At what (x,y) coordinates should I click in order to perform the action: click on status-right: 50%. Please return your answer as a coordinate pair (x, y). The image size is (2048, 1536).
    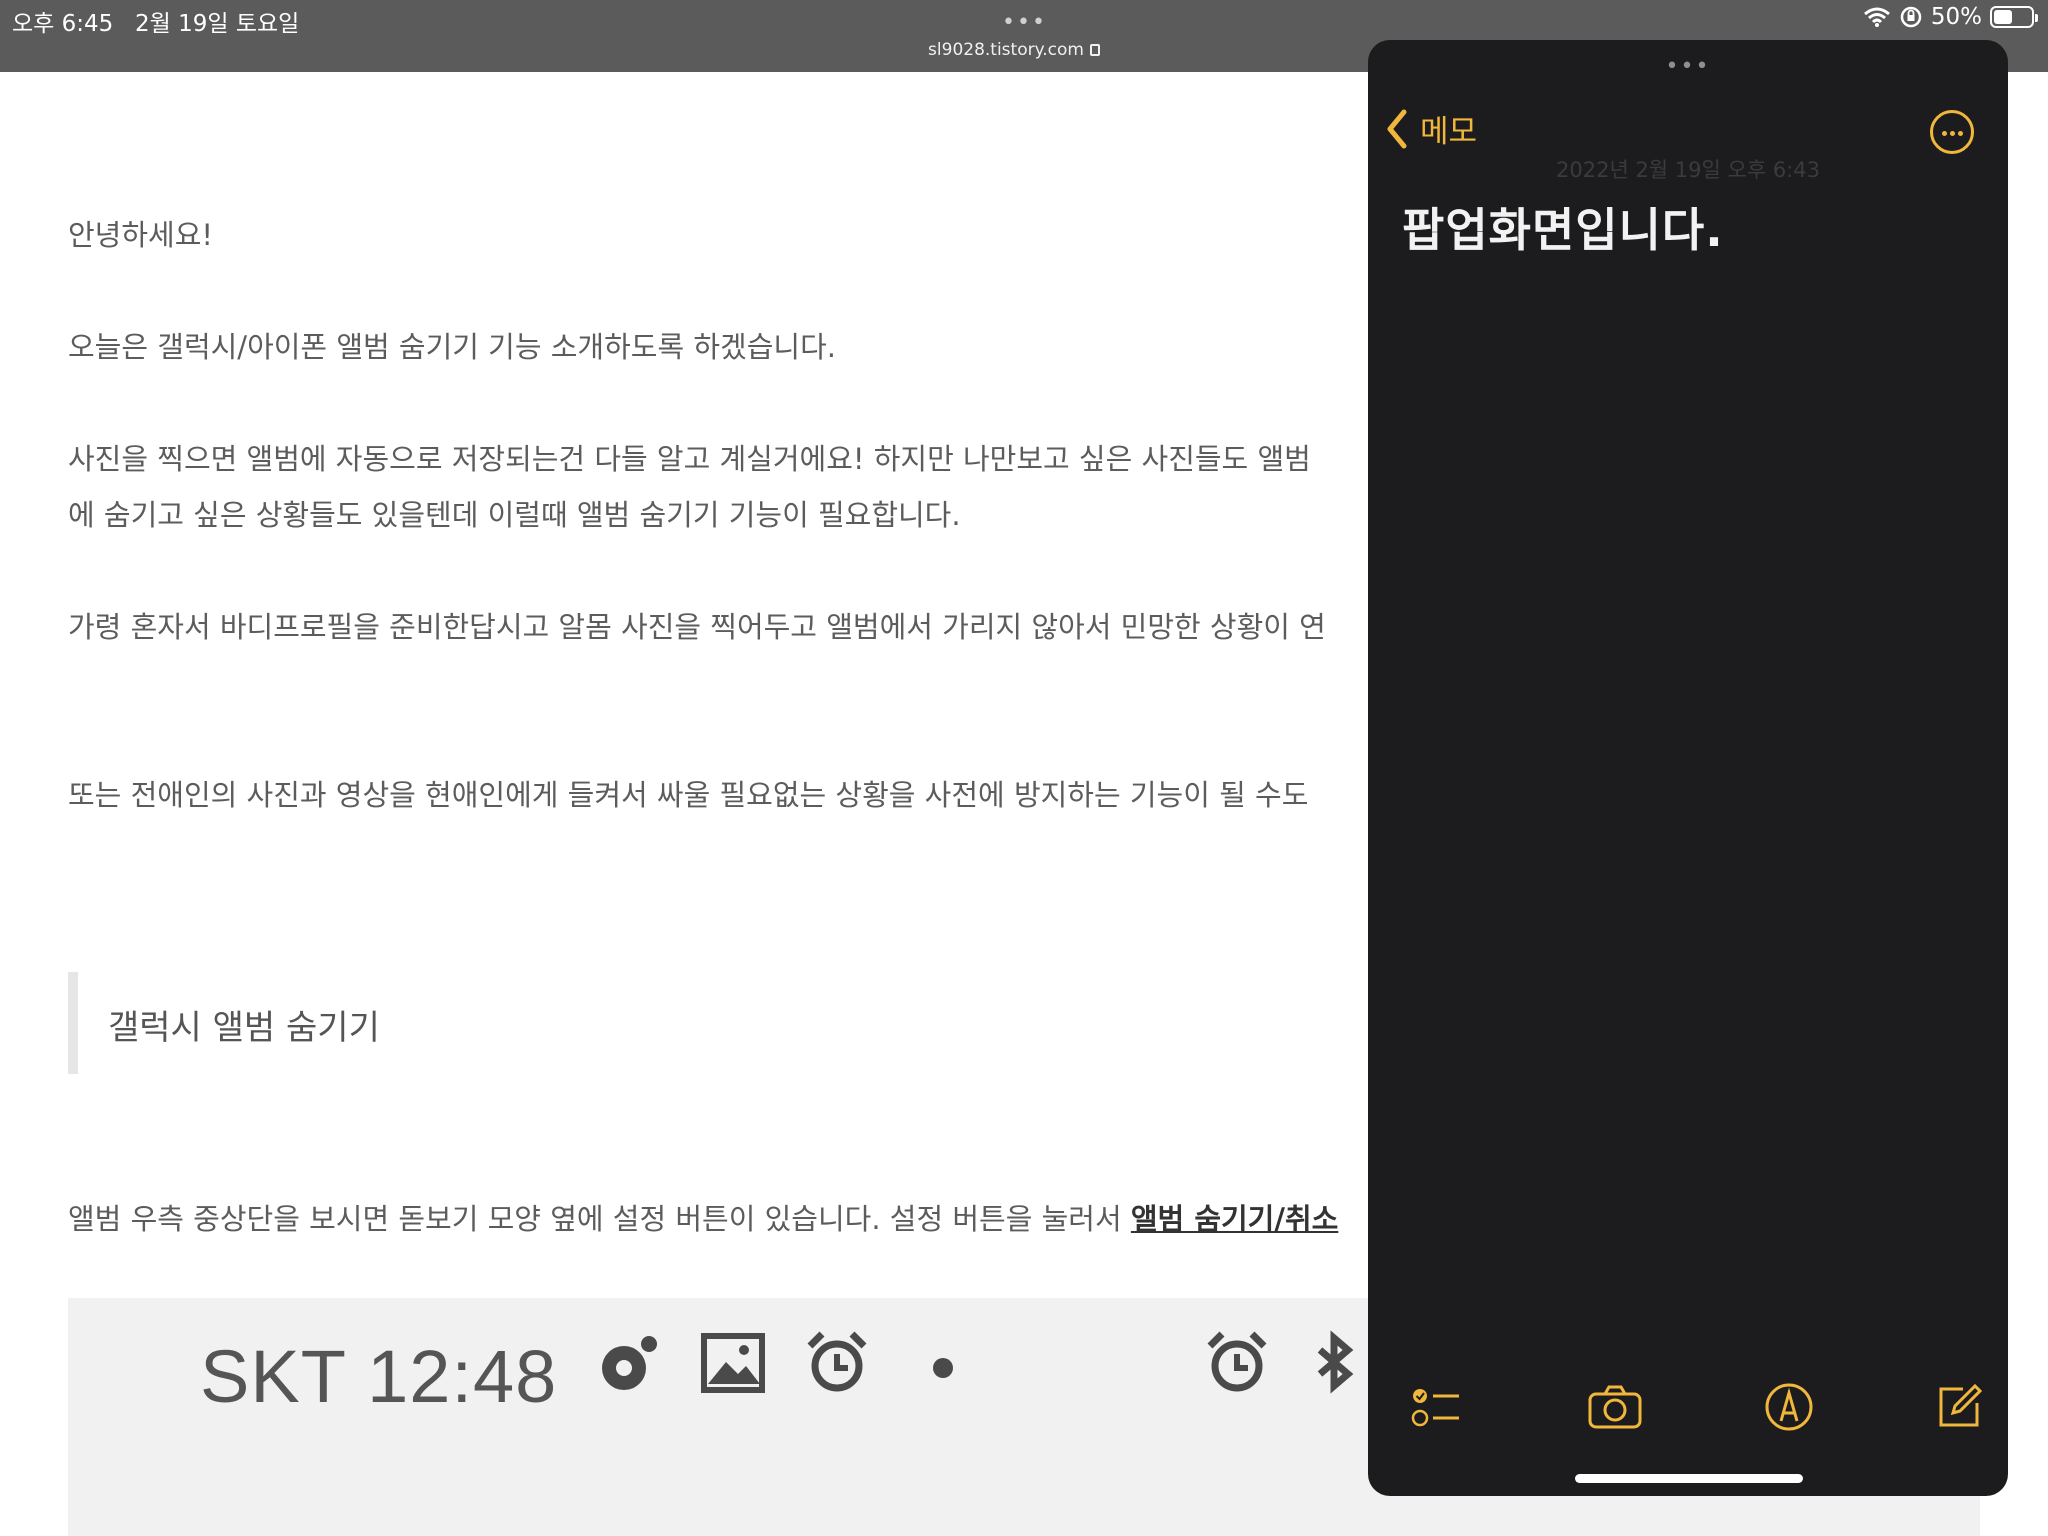
    Looking at the image, I should click on (1950, 17).